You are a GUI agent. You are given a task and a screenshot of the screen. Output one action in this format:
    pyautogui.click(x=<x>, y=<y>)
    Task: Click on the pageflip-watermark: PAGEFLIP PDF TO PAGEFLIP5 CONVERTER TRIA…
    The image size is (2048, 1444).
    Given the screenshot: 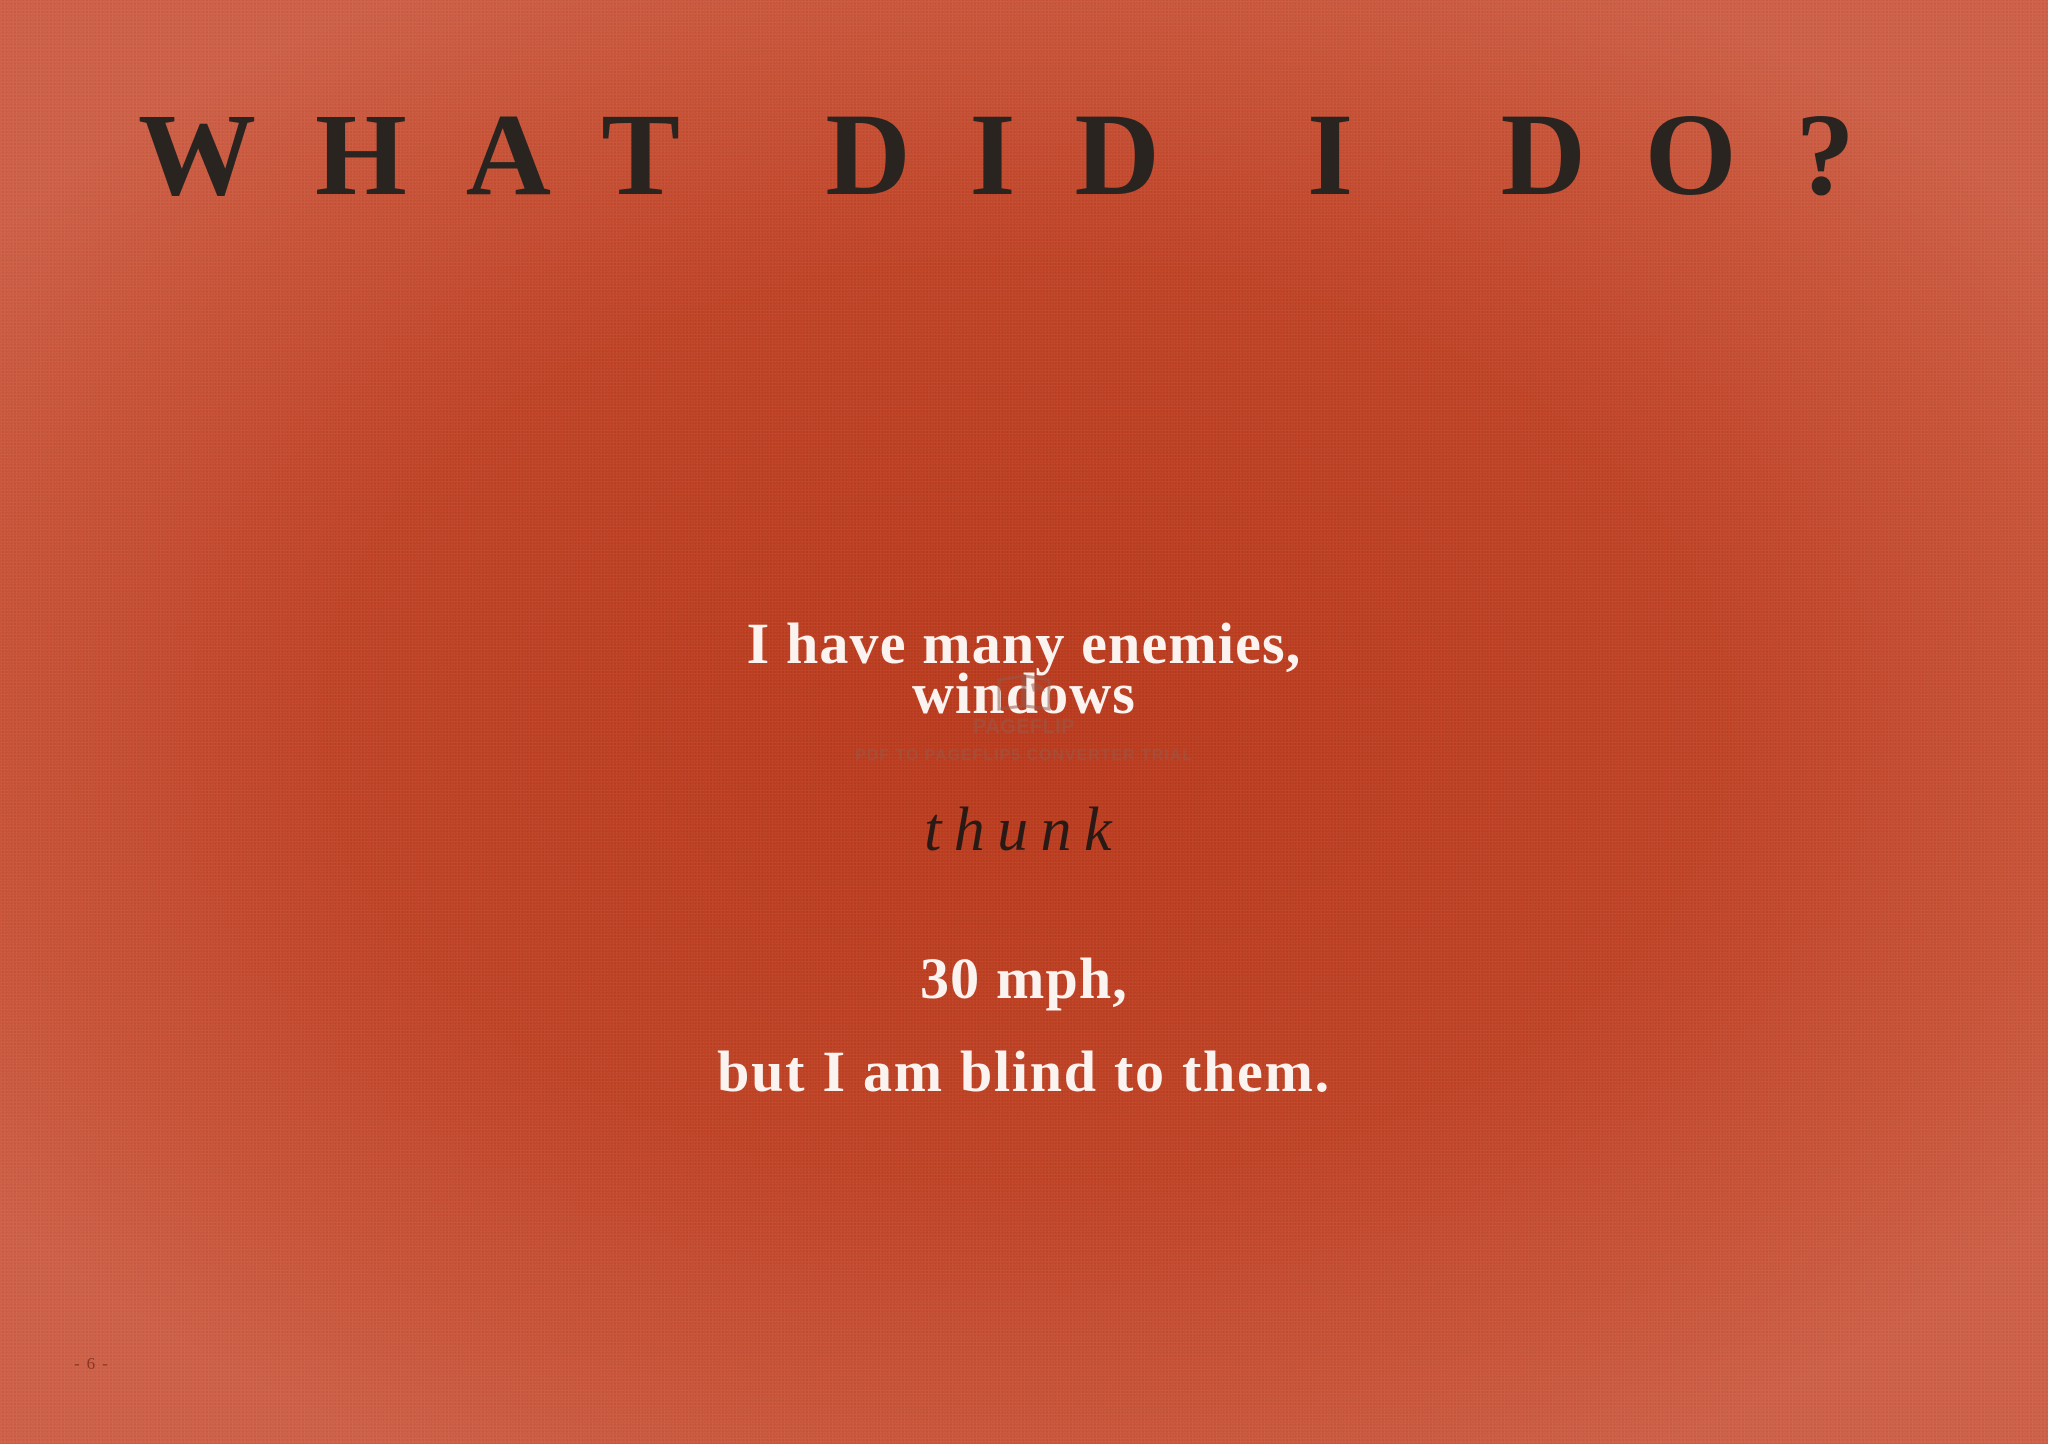 What is the action you would take?
    pyautogui.click(x=1024, y=718)
    